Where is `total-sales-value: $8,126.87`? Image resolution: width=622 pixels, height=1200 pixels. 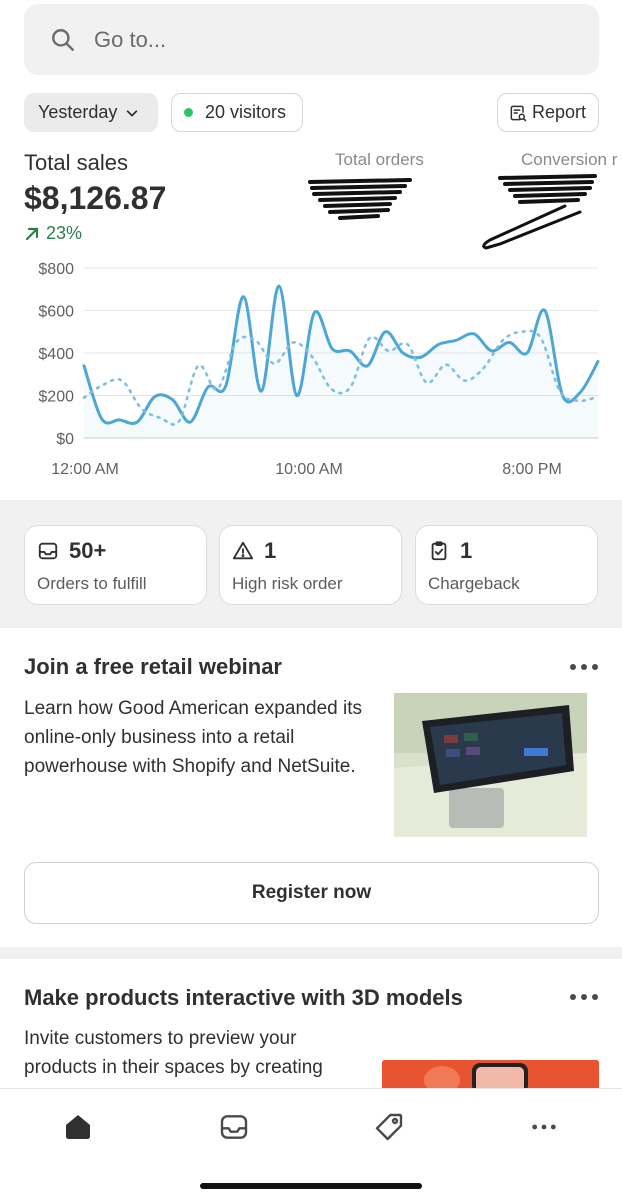 total-sales-value: $8,126.87 is located at coordinates (95, 198).